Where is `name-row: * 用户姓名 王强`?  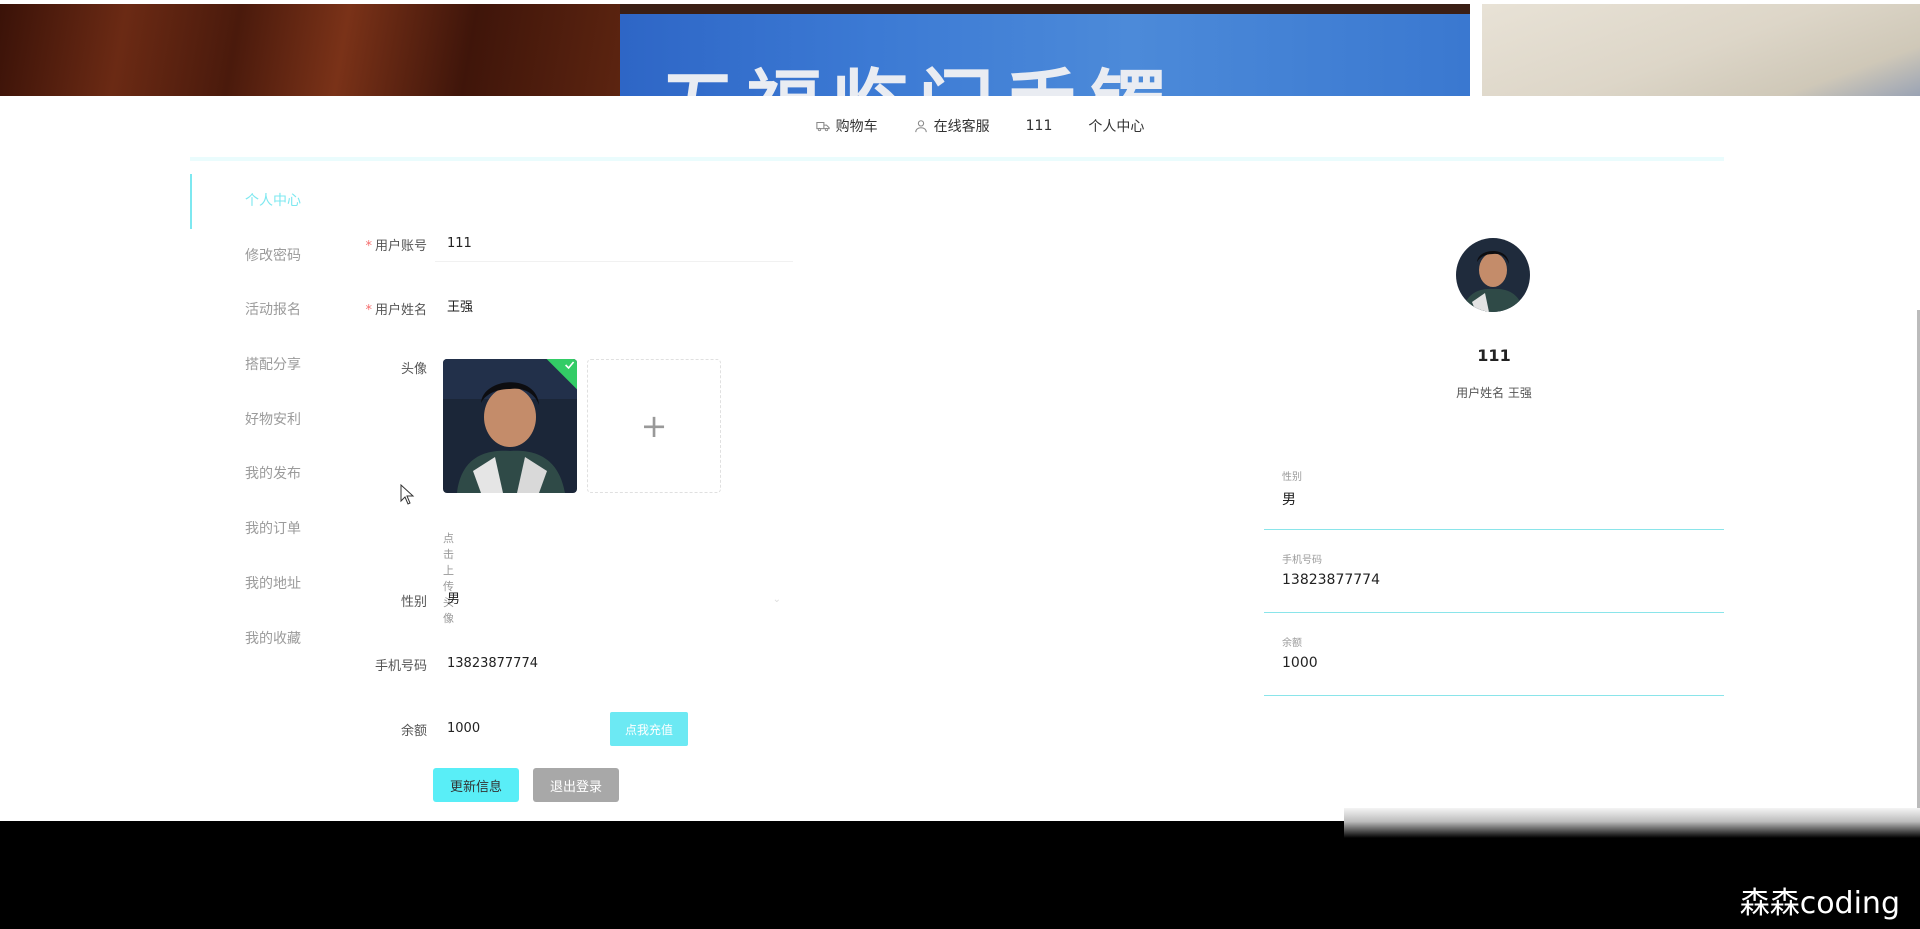 name-row: * 用户姓名 王强 is located at coordinates (576, 308).